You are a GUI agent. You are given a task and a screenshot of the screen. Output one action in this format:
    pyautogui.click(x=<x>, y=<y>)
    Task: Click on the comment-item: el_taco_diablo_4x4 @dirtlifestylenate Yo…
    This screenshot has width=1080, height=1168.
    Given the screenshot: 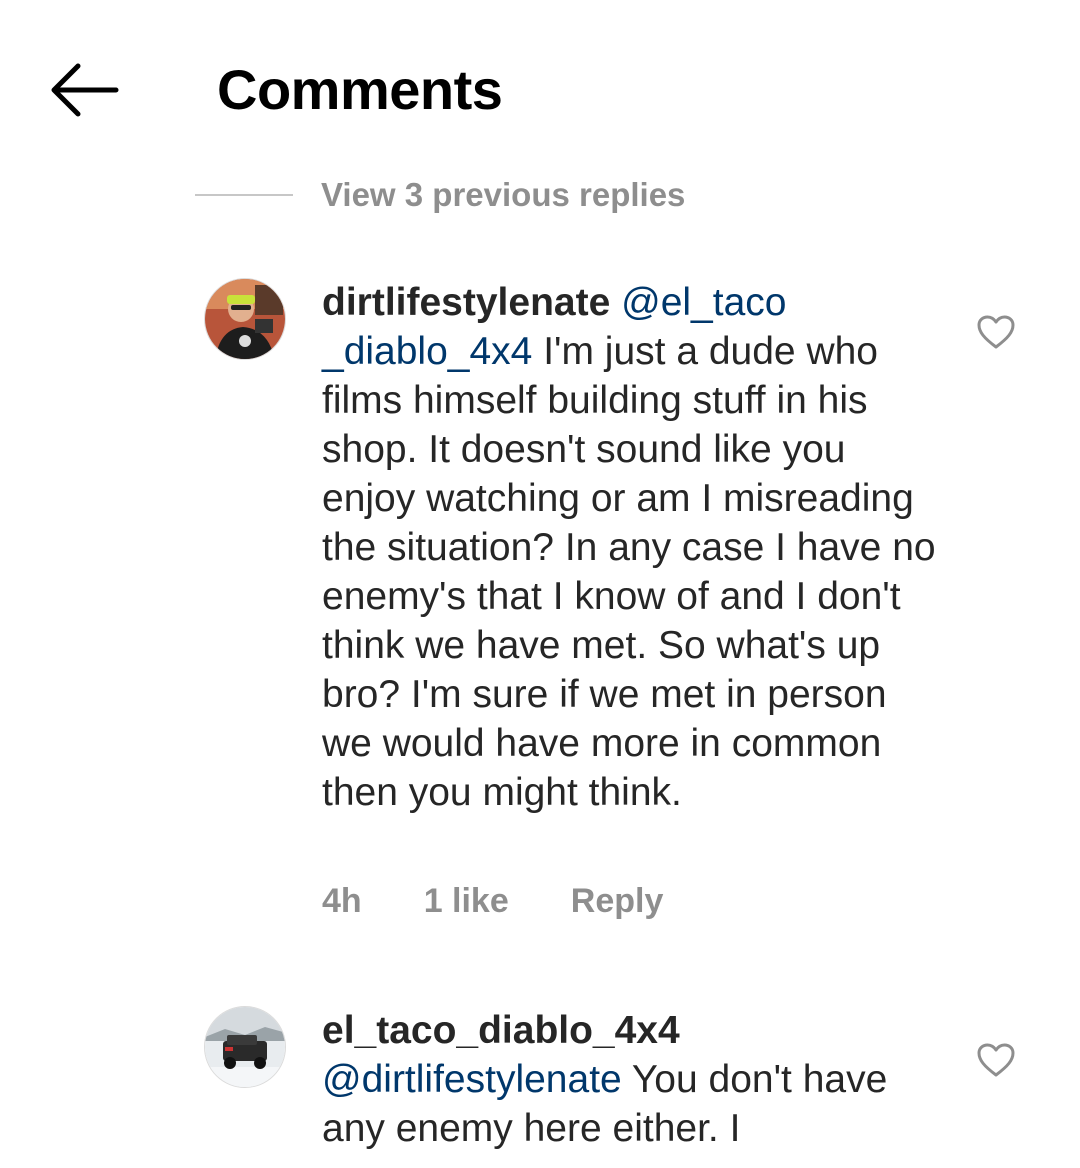 What is the action you would take?
    pyautogui.click(x=540, y=1087)
    